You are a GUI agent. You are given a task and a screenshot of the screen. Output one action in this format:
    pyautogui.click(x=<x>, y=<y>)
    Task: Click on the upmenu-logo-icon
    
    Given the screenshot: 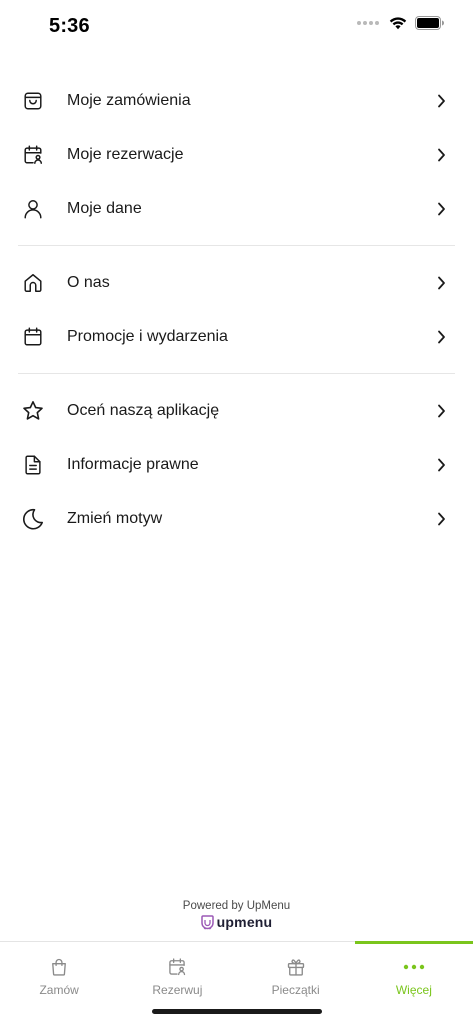 What is the action you would take?
    pyautogui.click(x=207, y=922)
    